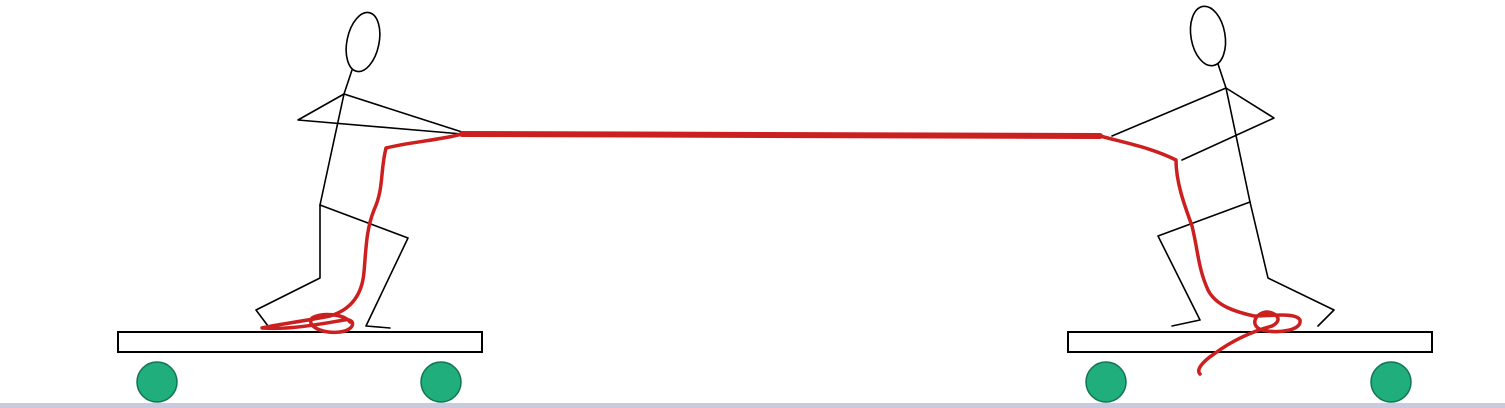 Image resolution: width=1505 pixels, height=408 pixels. I want to click on left-cart, so click(300, 367).